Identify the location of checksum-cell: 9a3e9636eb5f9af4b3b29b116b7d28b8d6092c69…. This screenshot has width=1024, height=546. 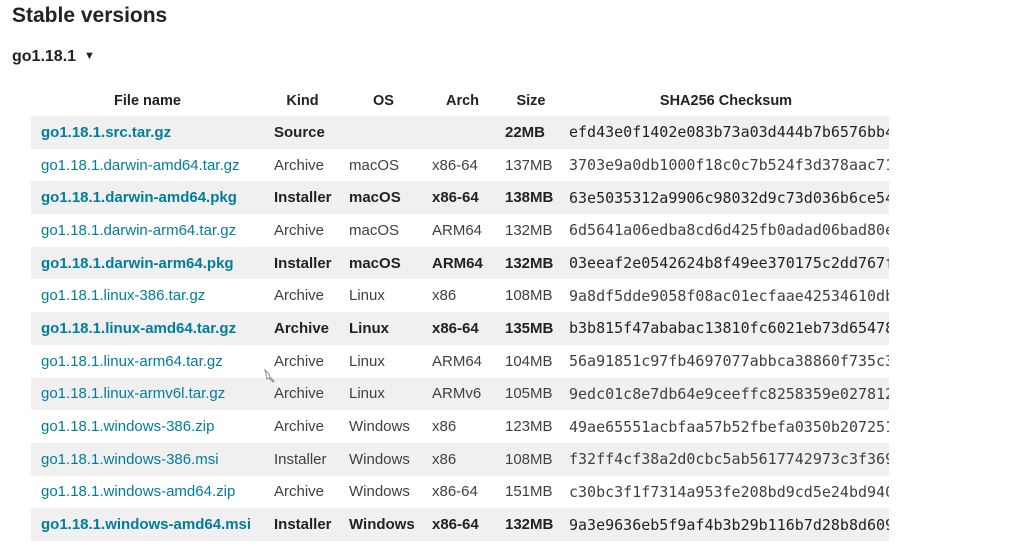
(726, 524).